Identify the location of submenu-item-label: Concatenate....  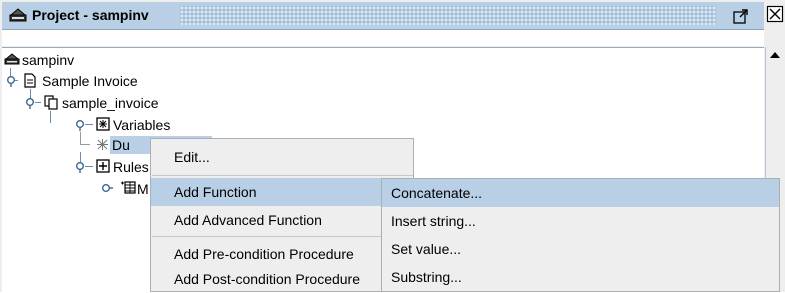
(437, 193).